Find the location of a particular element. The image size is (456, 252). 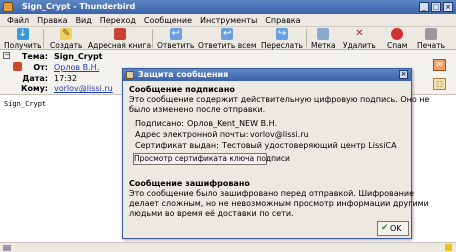

subject-label: Тема: is located at coordinates (34, 56).